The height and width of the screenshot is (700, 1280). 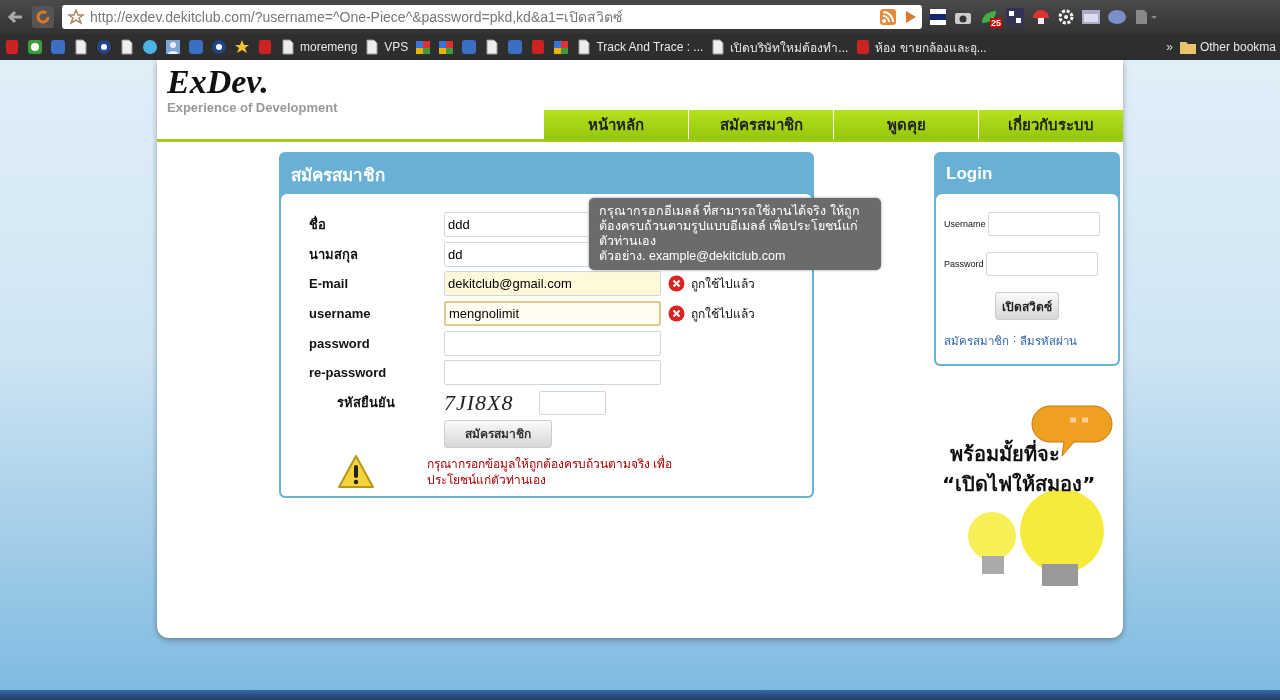 What do you see at coordinates (888, 17) in the screenshot?
I see `rss-icon` at bounding box center [888, 17].